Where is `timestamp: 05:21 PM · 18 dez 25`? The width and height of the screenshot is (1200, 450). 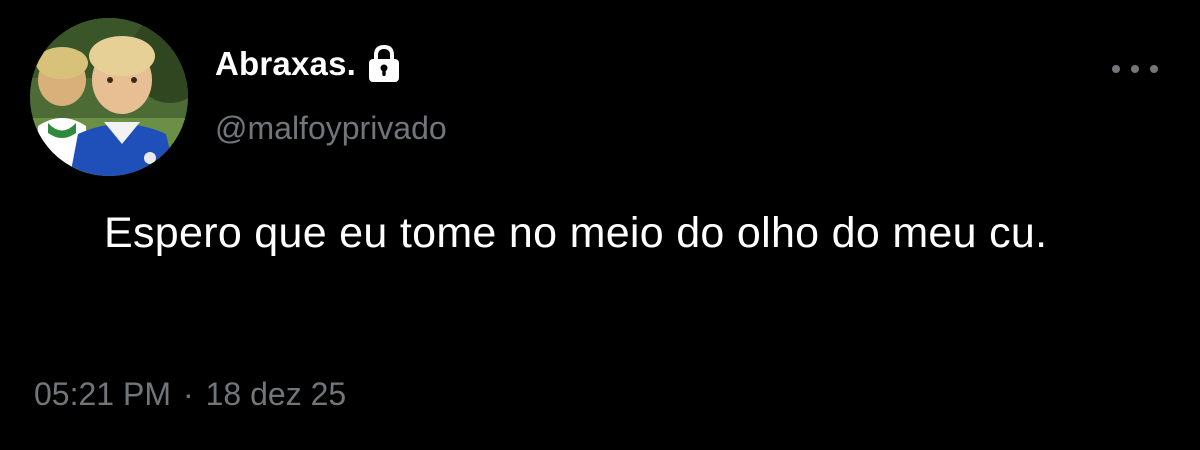
timestamp: 05:21 PM · 18 dez 25 is located at coordinates (190, 394).